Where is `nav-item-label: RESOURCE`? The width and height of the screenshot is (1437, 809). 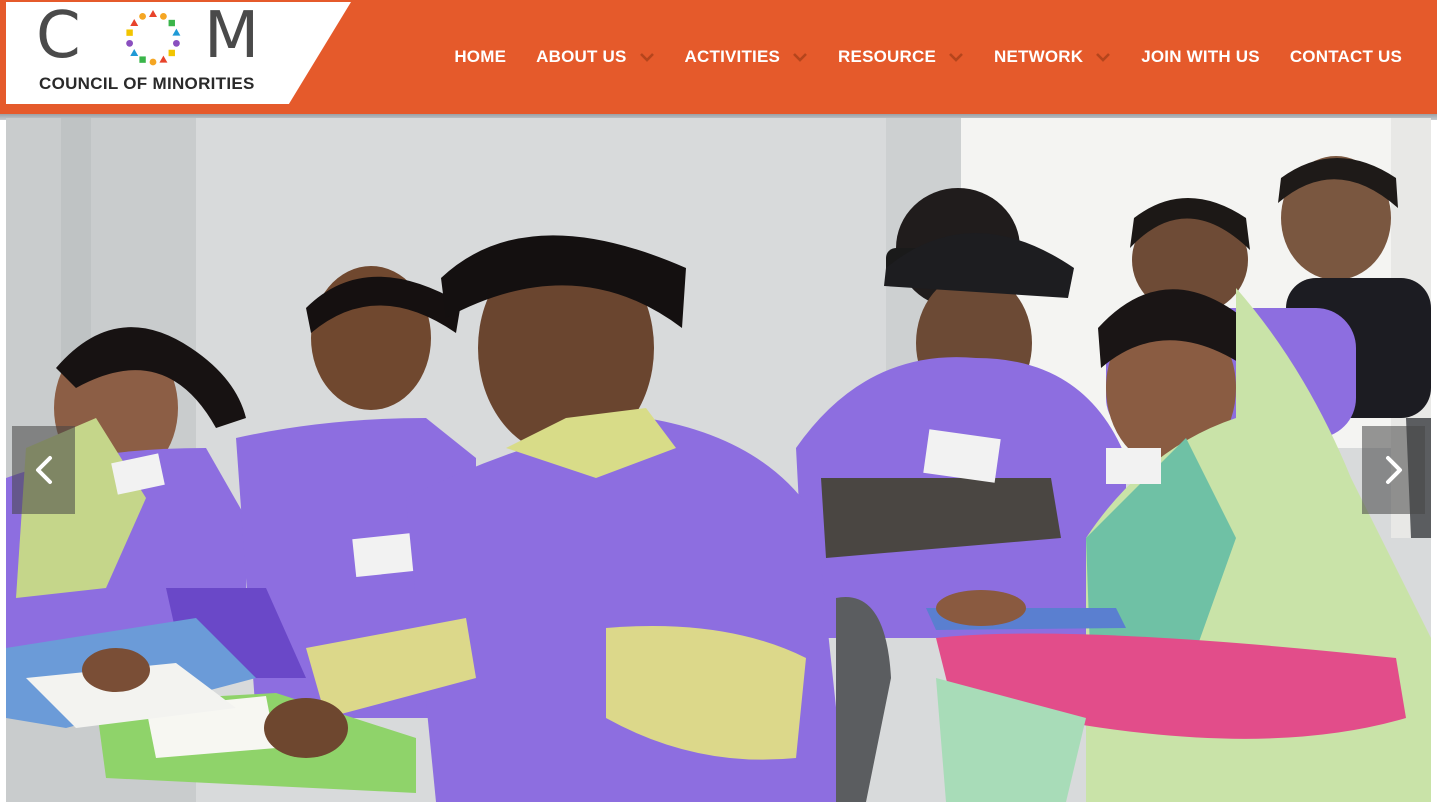 nav-item-label: RESOURCE is located at coordinates (887, 56).